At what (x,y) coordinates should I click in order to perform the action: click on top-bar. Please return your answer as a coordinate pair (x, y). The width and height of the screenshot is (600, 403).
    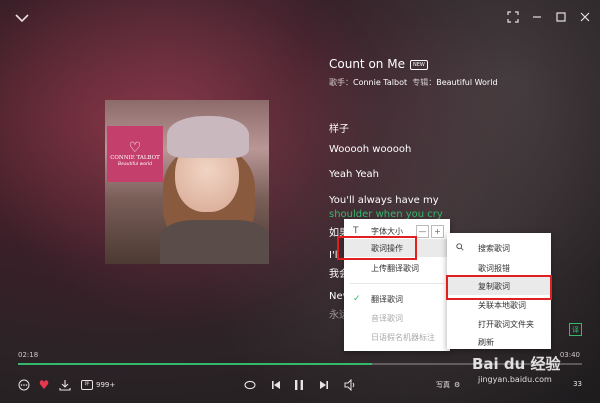
    Looking at the image, I should click on (300, 18).